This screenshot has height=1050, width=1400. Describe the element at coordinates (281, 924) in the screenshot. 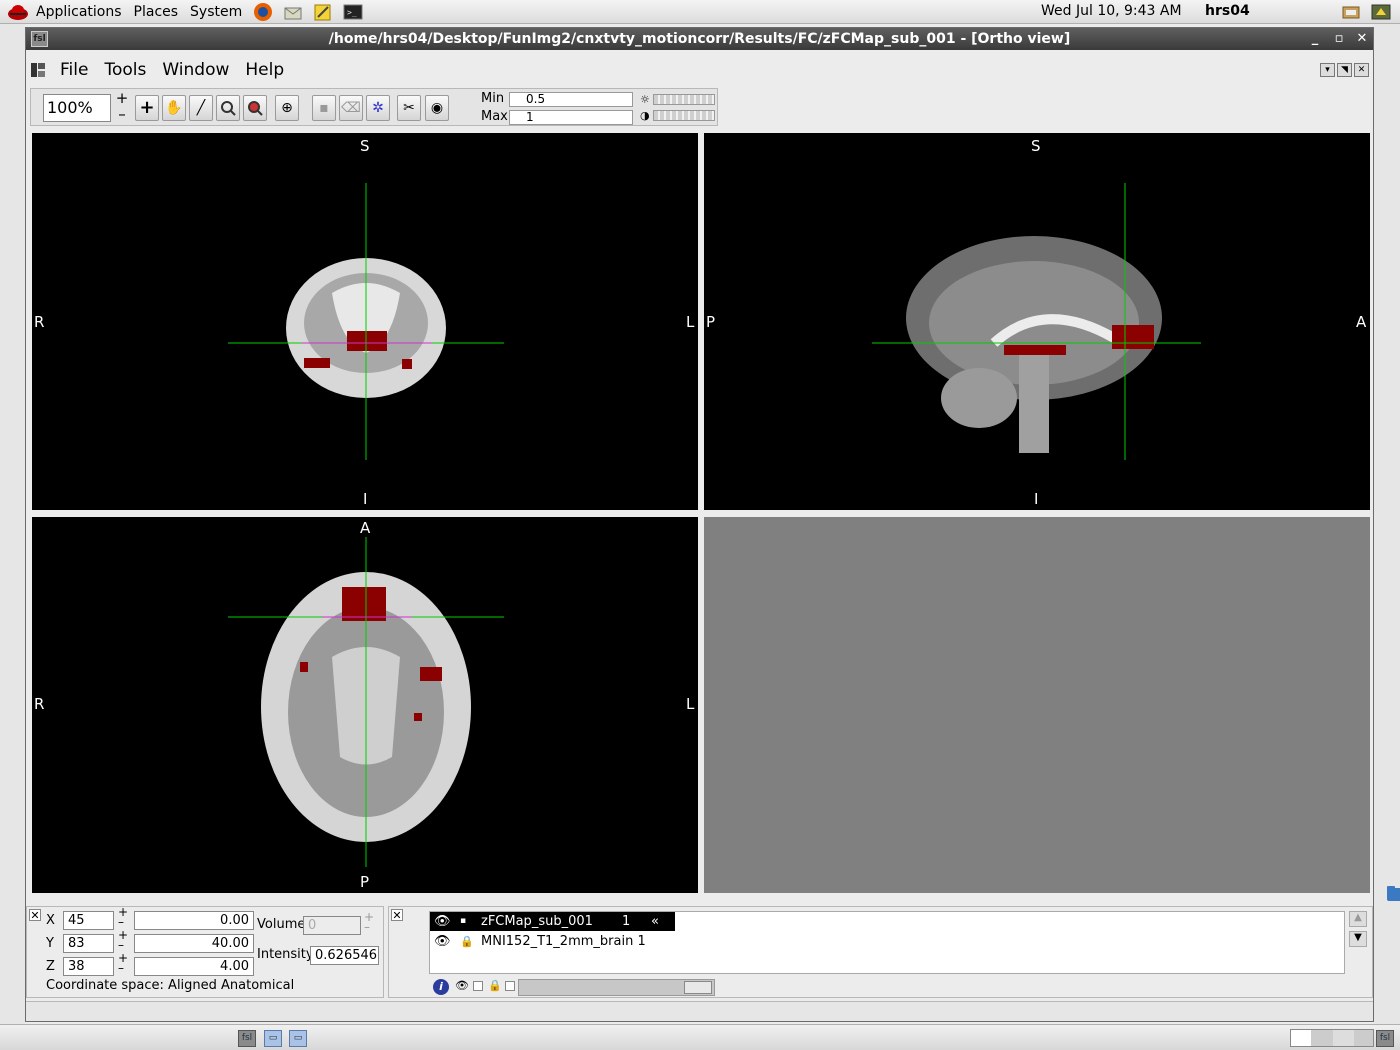

I see `volume-label: Volume` at that location.